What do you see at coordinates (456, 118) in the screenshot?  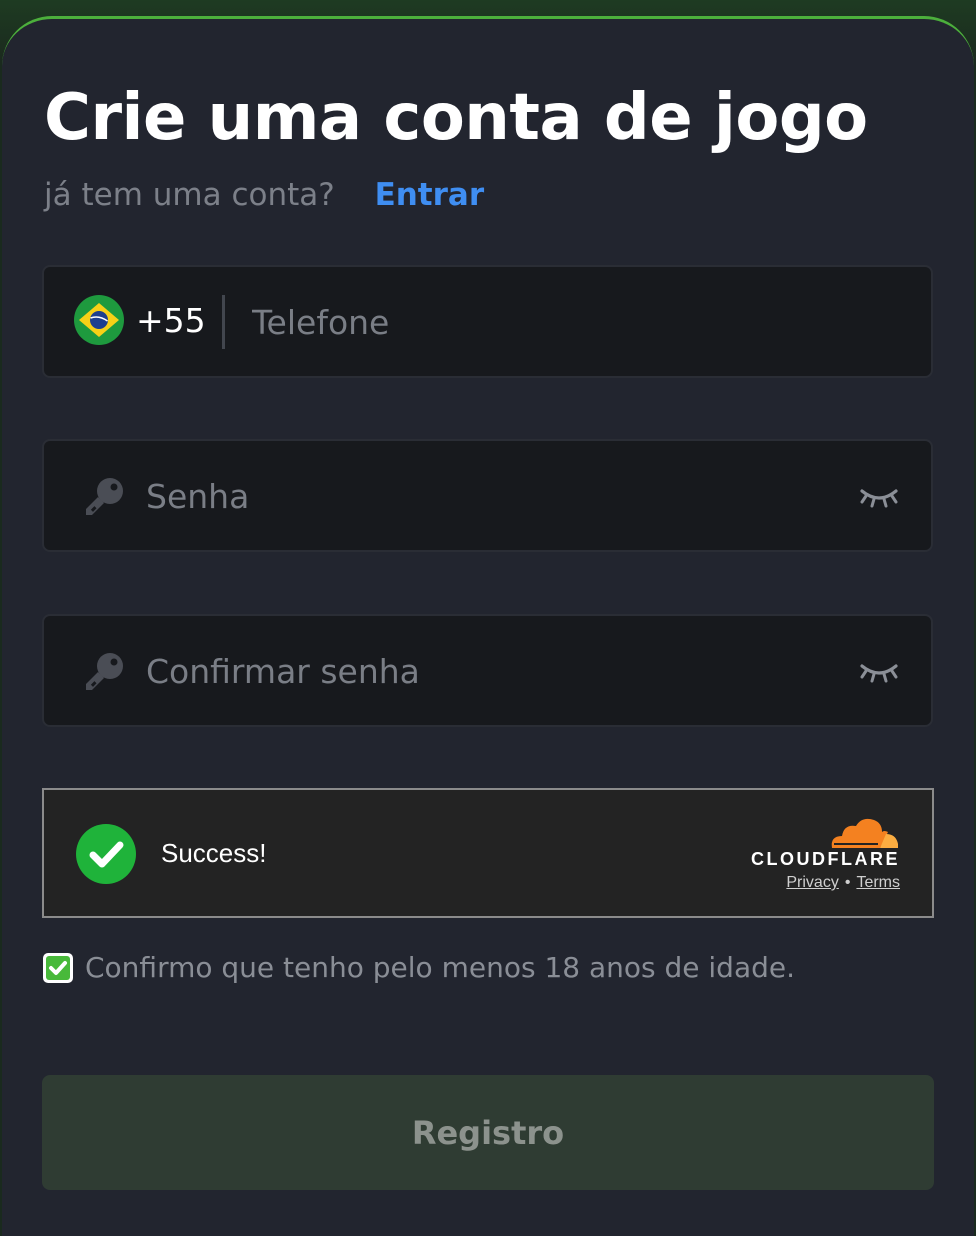 I see `page-title: Crie uma conta de jogo` at bounding box center [456, 118].